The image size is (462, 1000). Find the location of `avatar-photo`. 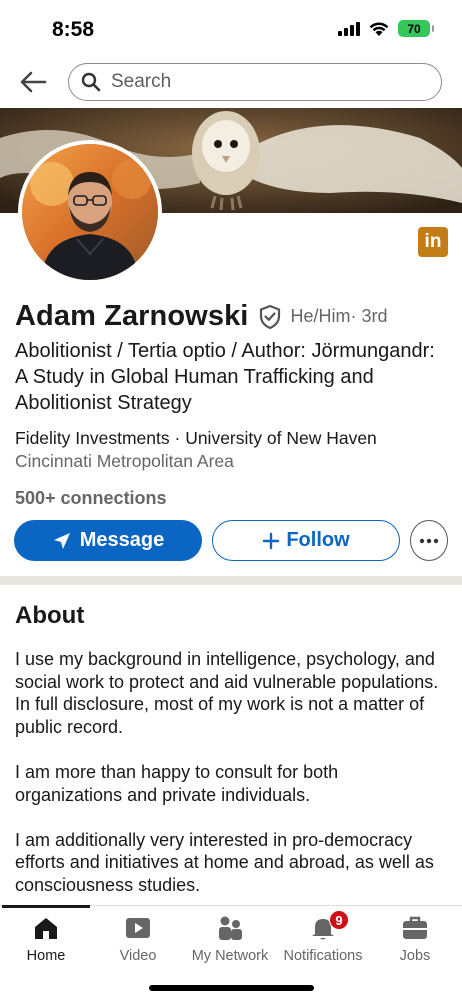

avatar-photo is located at coordinates (90, 212).